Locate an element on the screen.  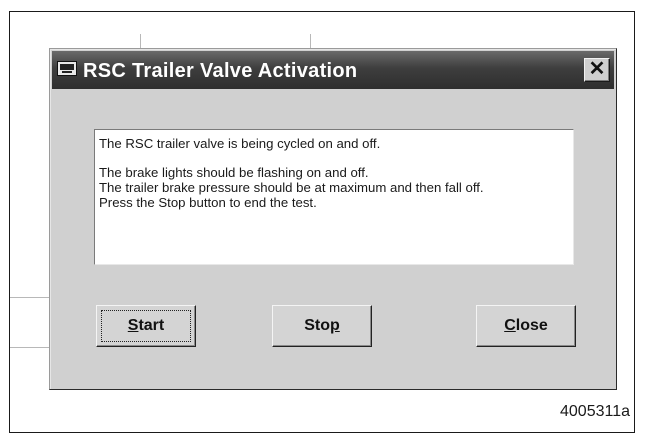
computer-icon is located at coordinates (67, 68).